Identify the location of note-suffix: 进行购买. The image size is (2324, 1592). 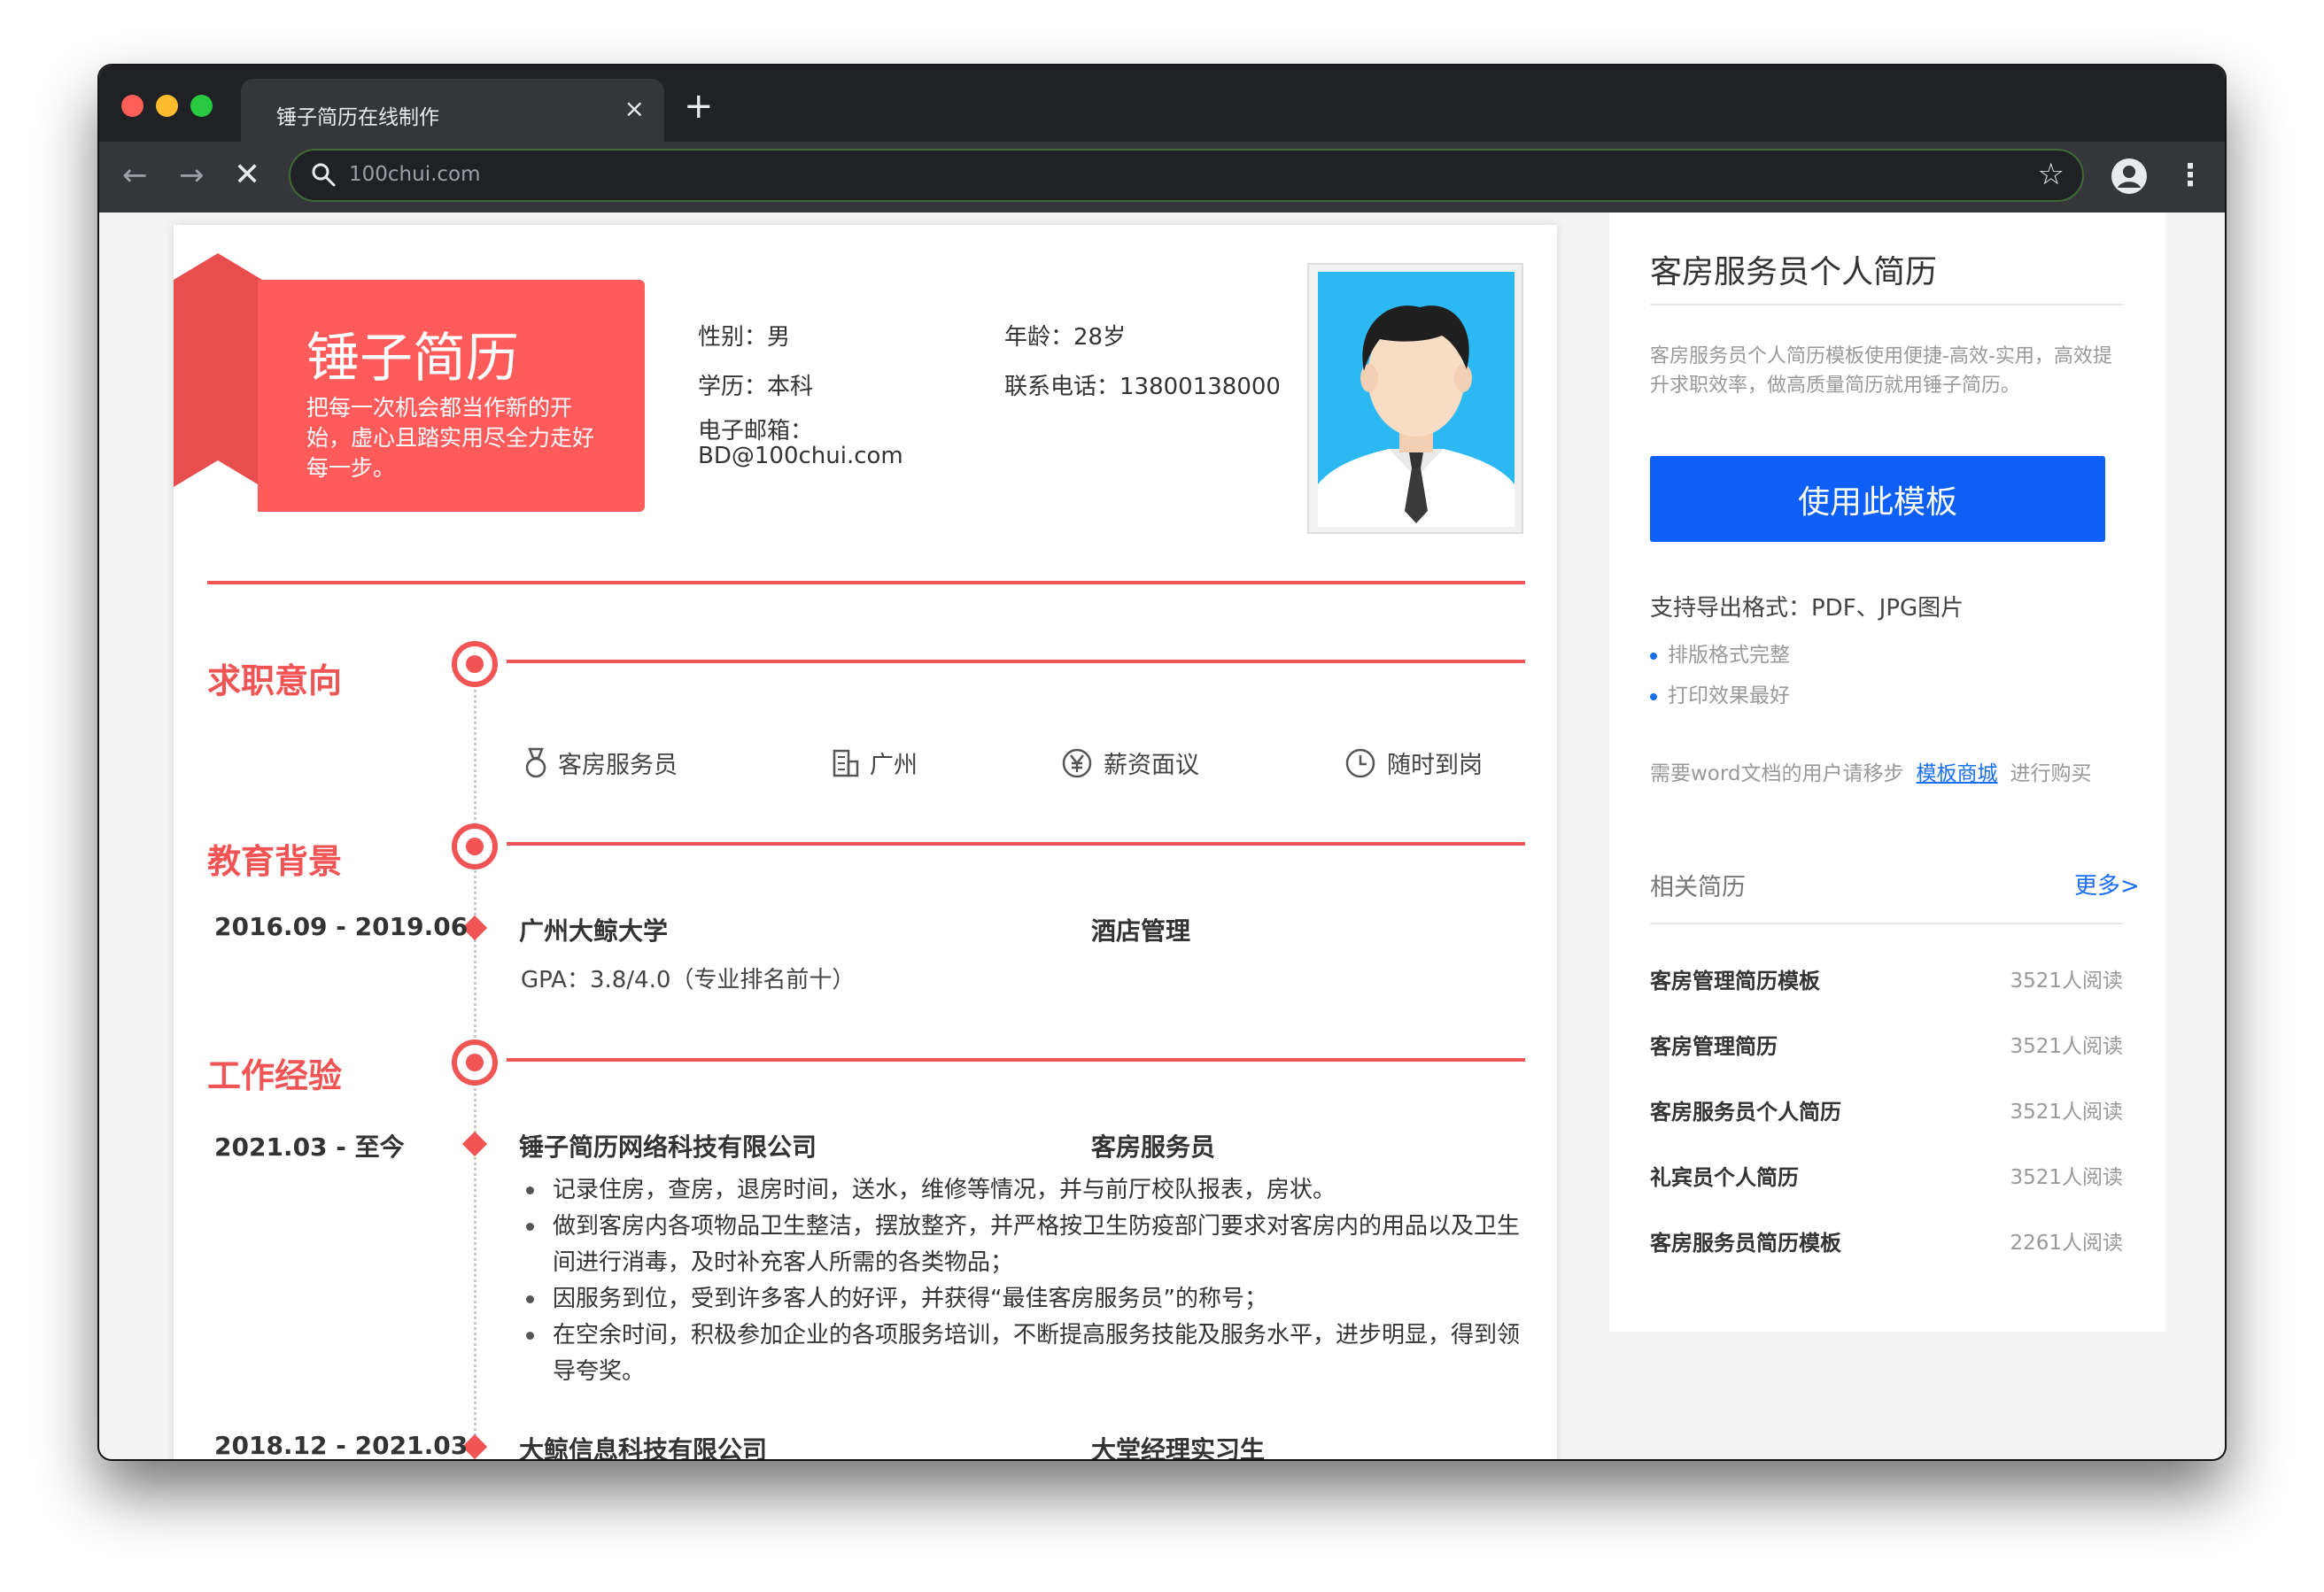
(2051, 773).